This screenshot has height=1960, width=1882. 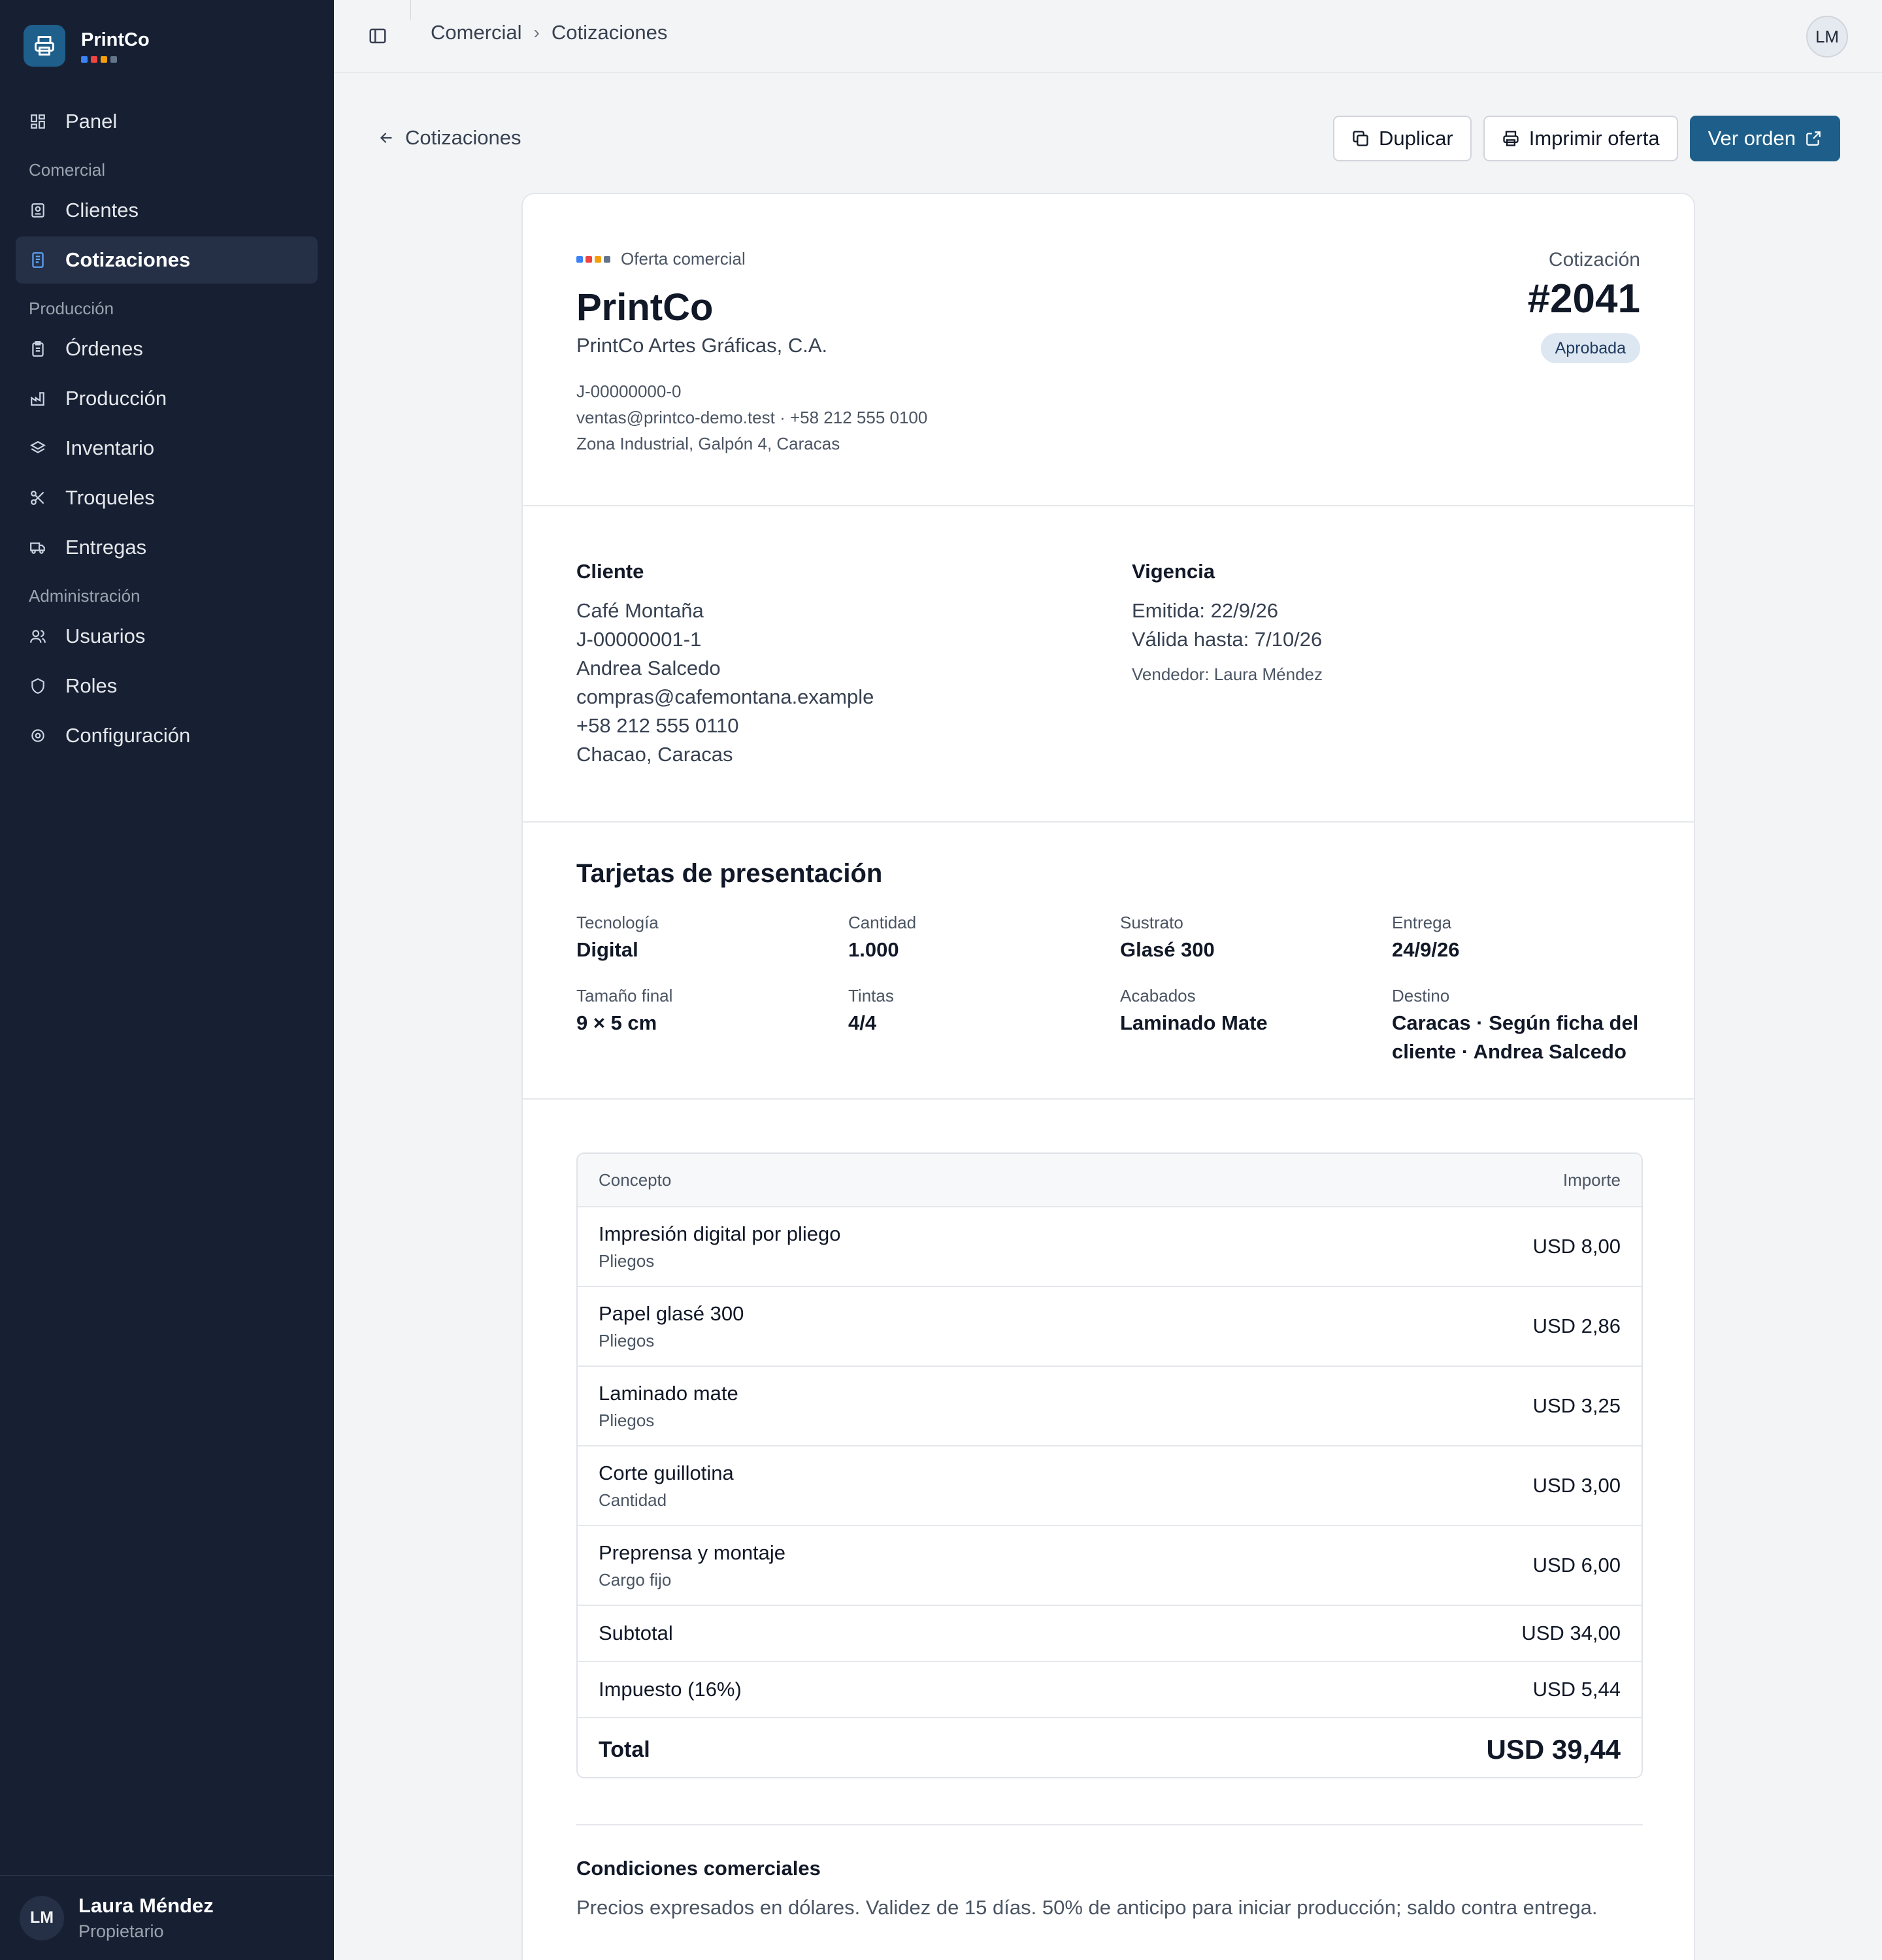 I want to click on factory-icon, so click(x=38, y=398).